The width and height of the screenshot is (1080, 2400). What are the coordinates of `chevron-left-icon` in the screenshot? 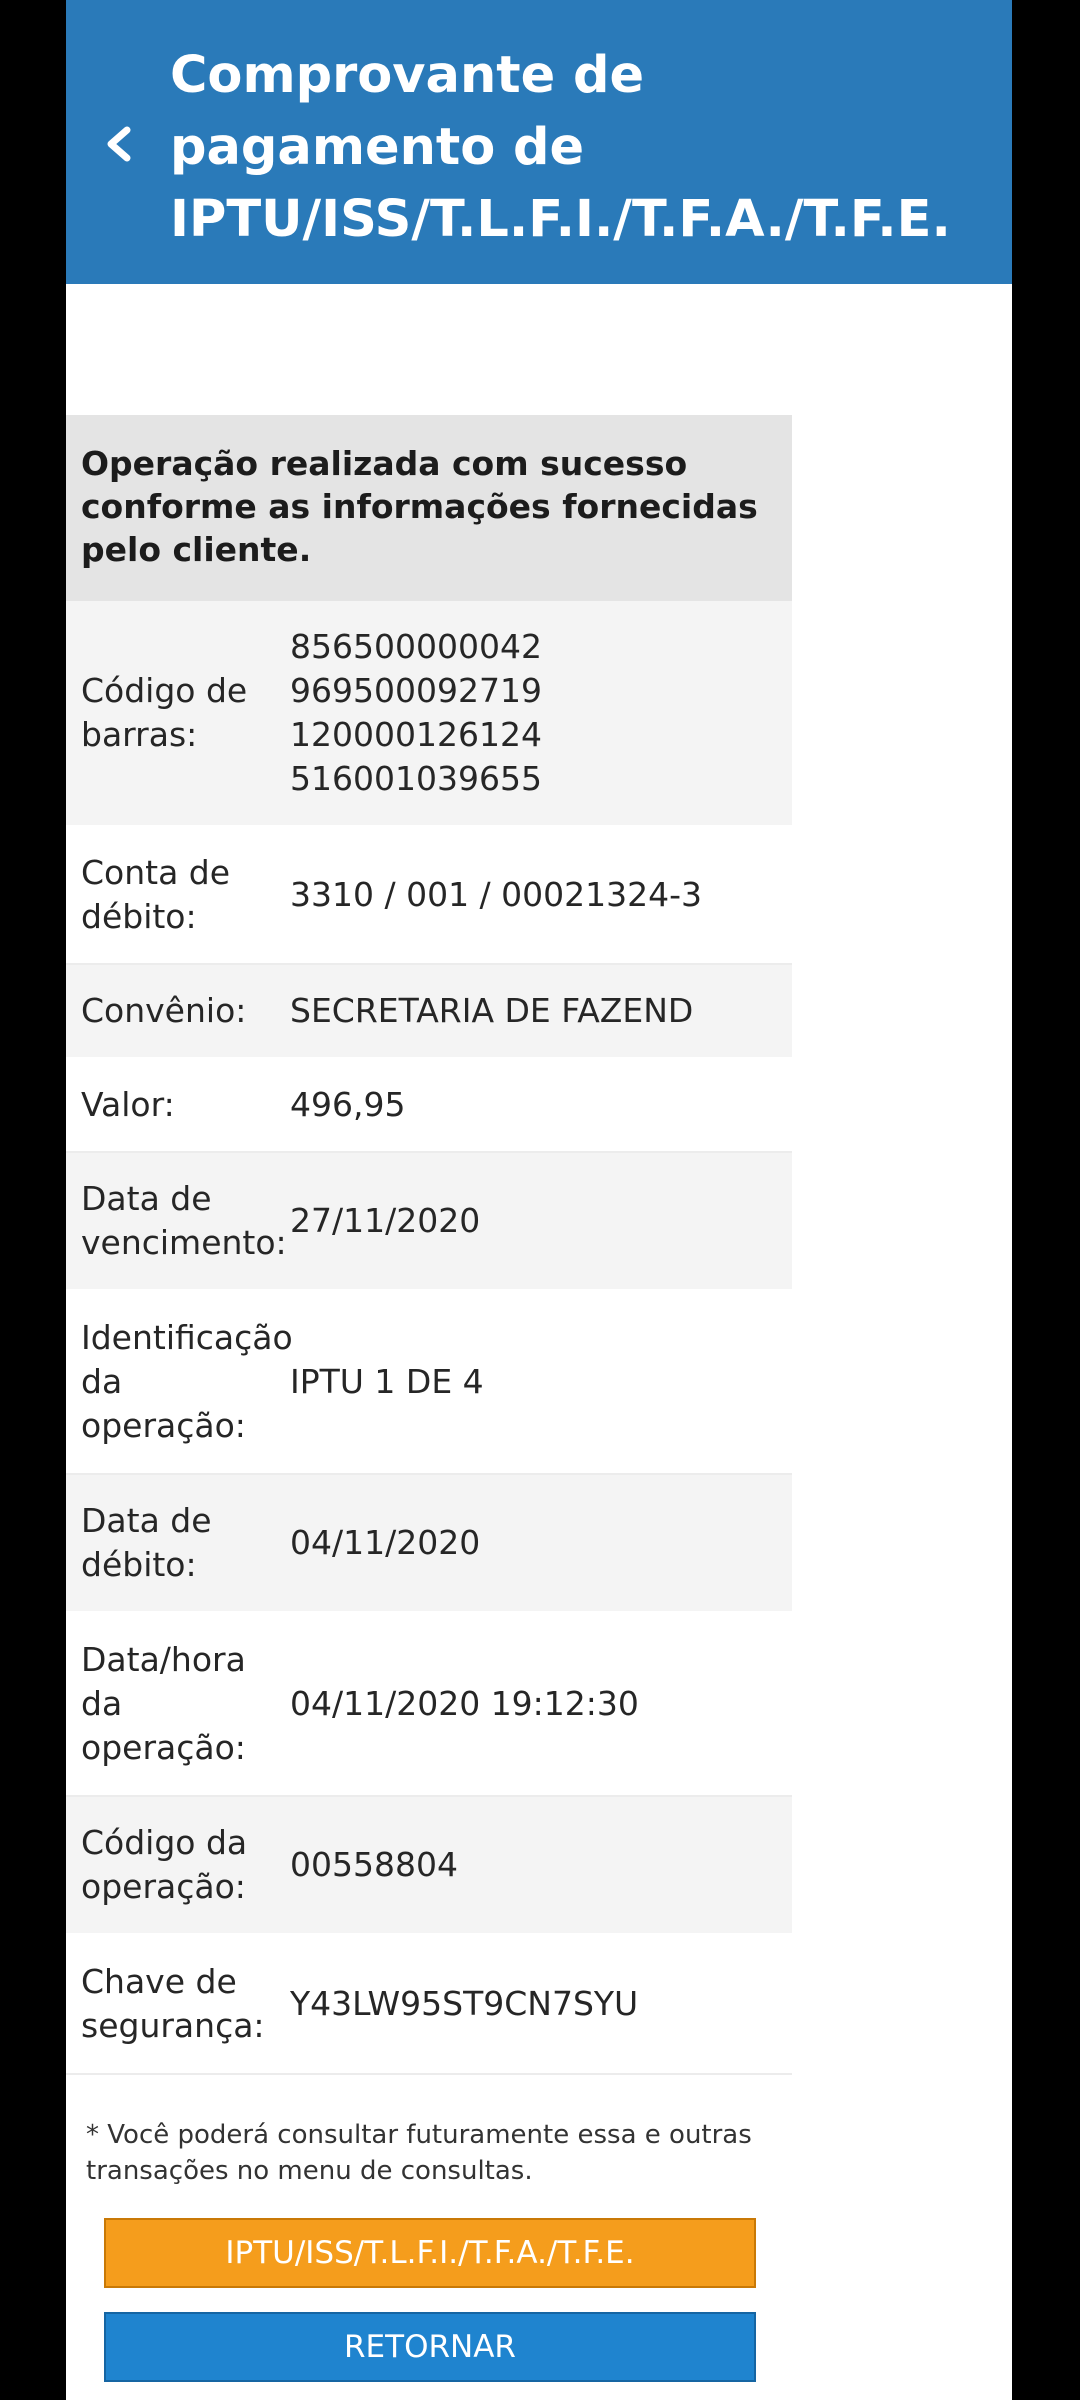 It's located at (119, 144).